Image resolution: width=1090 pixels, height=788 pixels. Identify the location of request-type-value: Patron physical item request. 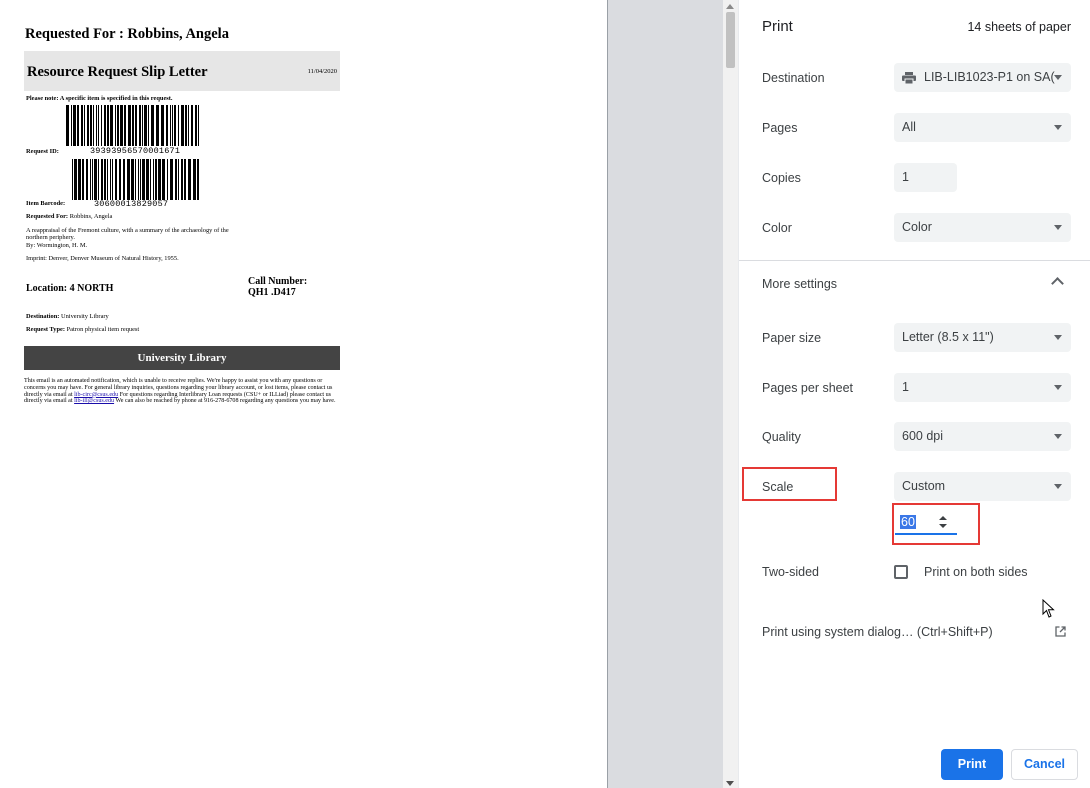
(103, 329).